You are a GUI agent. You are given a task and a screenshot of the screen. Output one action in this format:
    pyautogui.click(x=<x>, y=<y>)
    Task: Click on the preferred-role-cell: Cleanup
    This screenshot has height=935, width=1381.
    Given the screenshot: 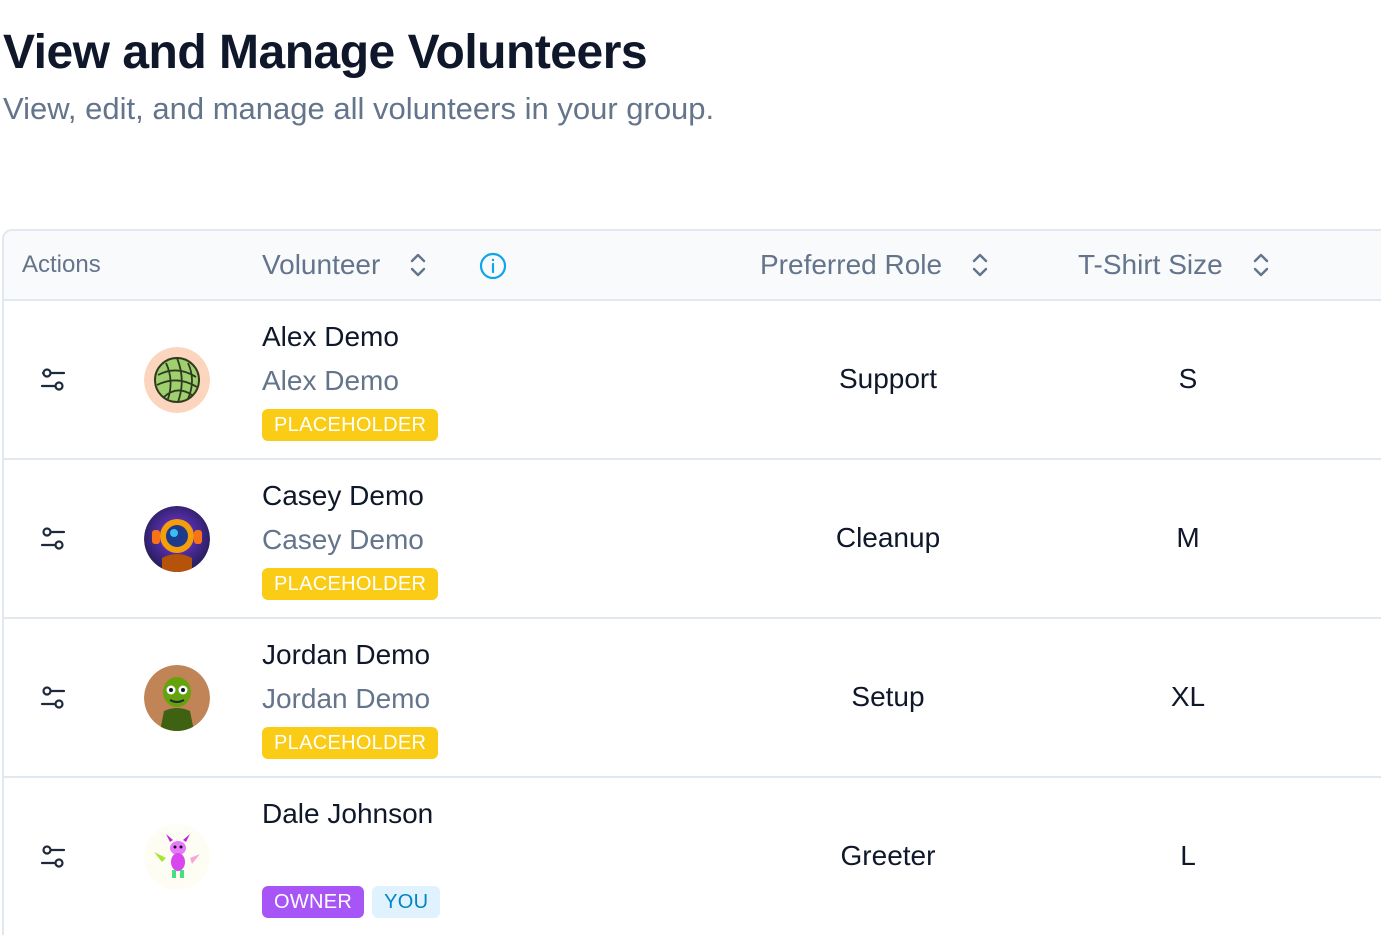 What is the action you would take?
    pyautogui.click(x=888, y=537)
    